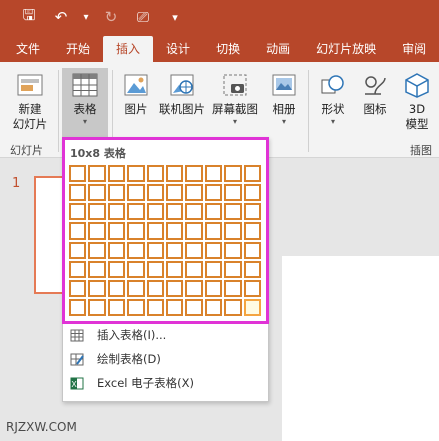  What do you see at coordinates (333, 106) in the screenshot?
I see `shapes-button: 形状 ▾` at bounding box center [333, 106].